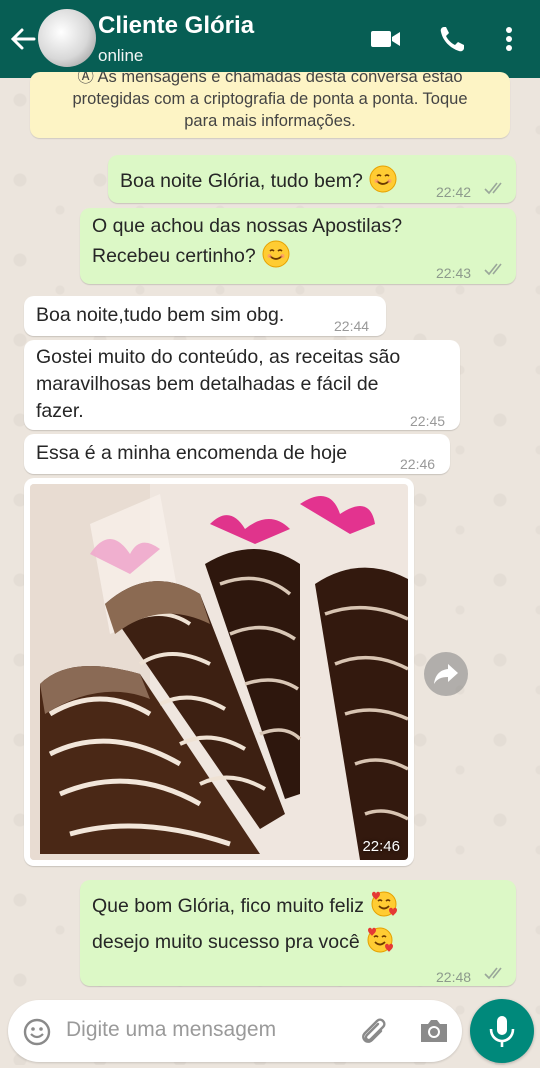 The image size is (540, 1068). I want to click on message-text: desejo muito sucesso pra você, so click(226, 942).